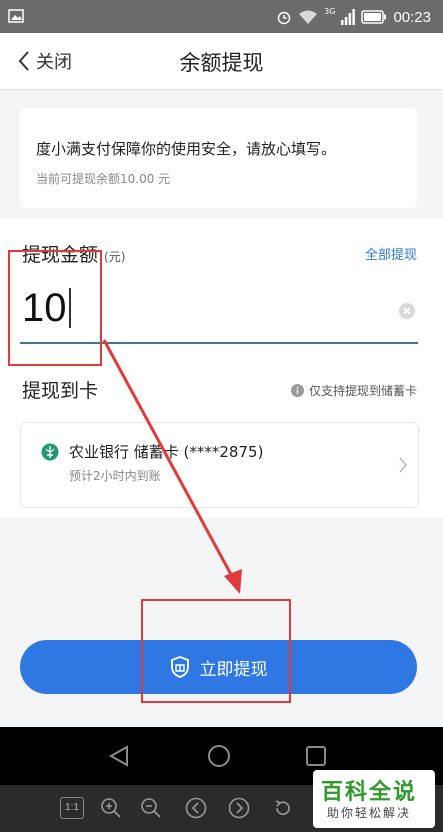  What do you see at coordinates (115, 257) in the screenshot?
I see `amount-unit: (元)` at bounding box center [115, 257].